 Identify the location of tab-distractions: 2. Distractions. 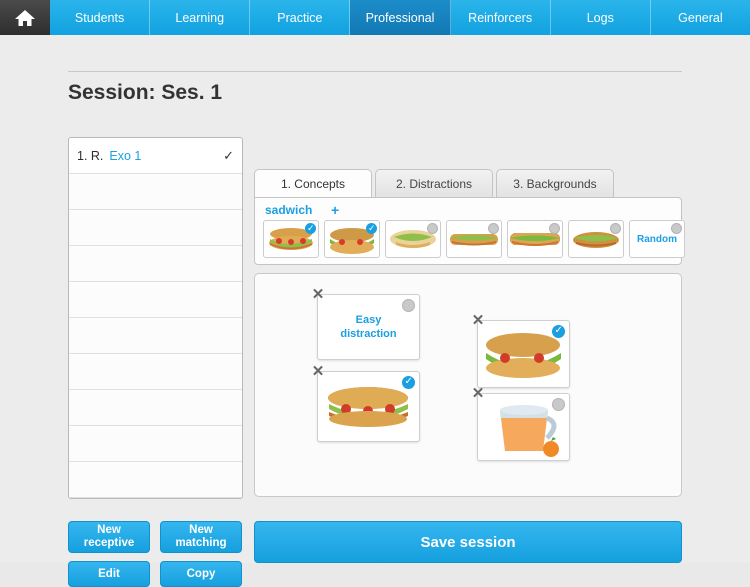
(434, 183).